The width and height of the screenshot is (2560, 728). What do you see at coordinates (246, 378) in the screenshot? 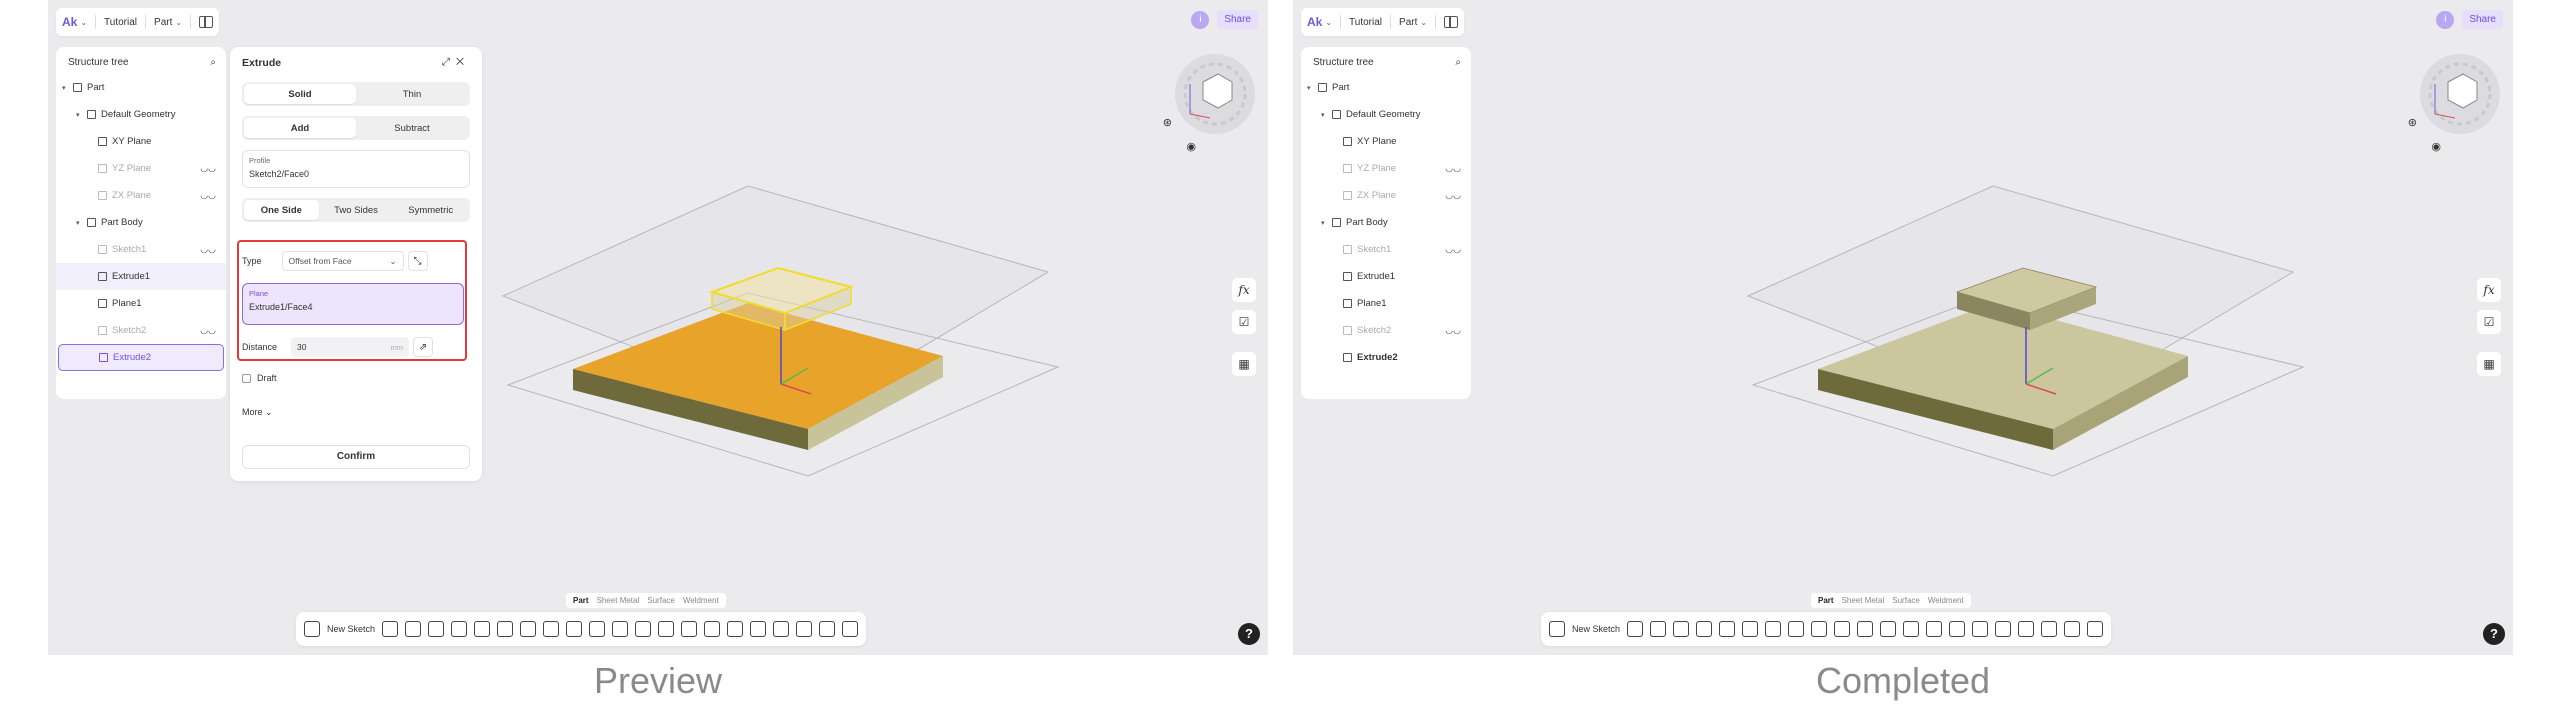
I see `draft-checkbox` at bounding box center [246, 378].